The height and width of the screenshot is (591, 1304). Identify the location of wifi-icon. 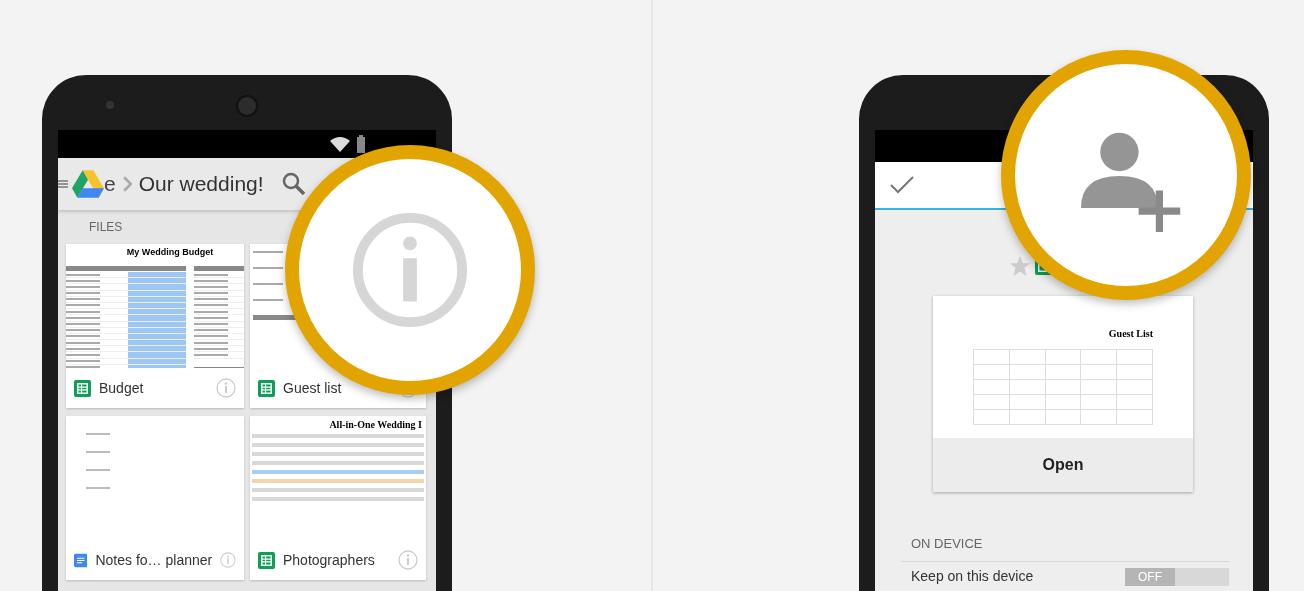
(340, 144).